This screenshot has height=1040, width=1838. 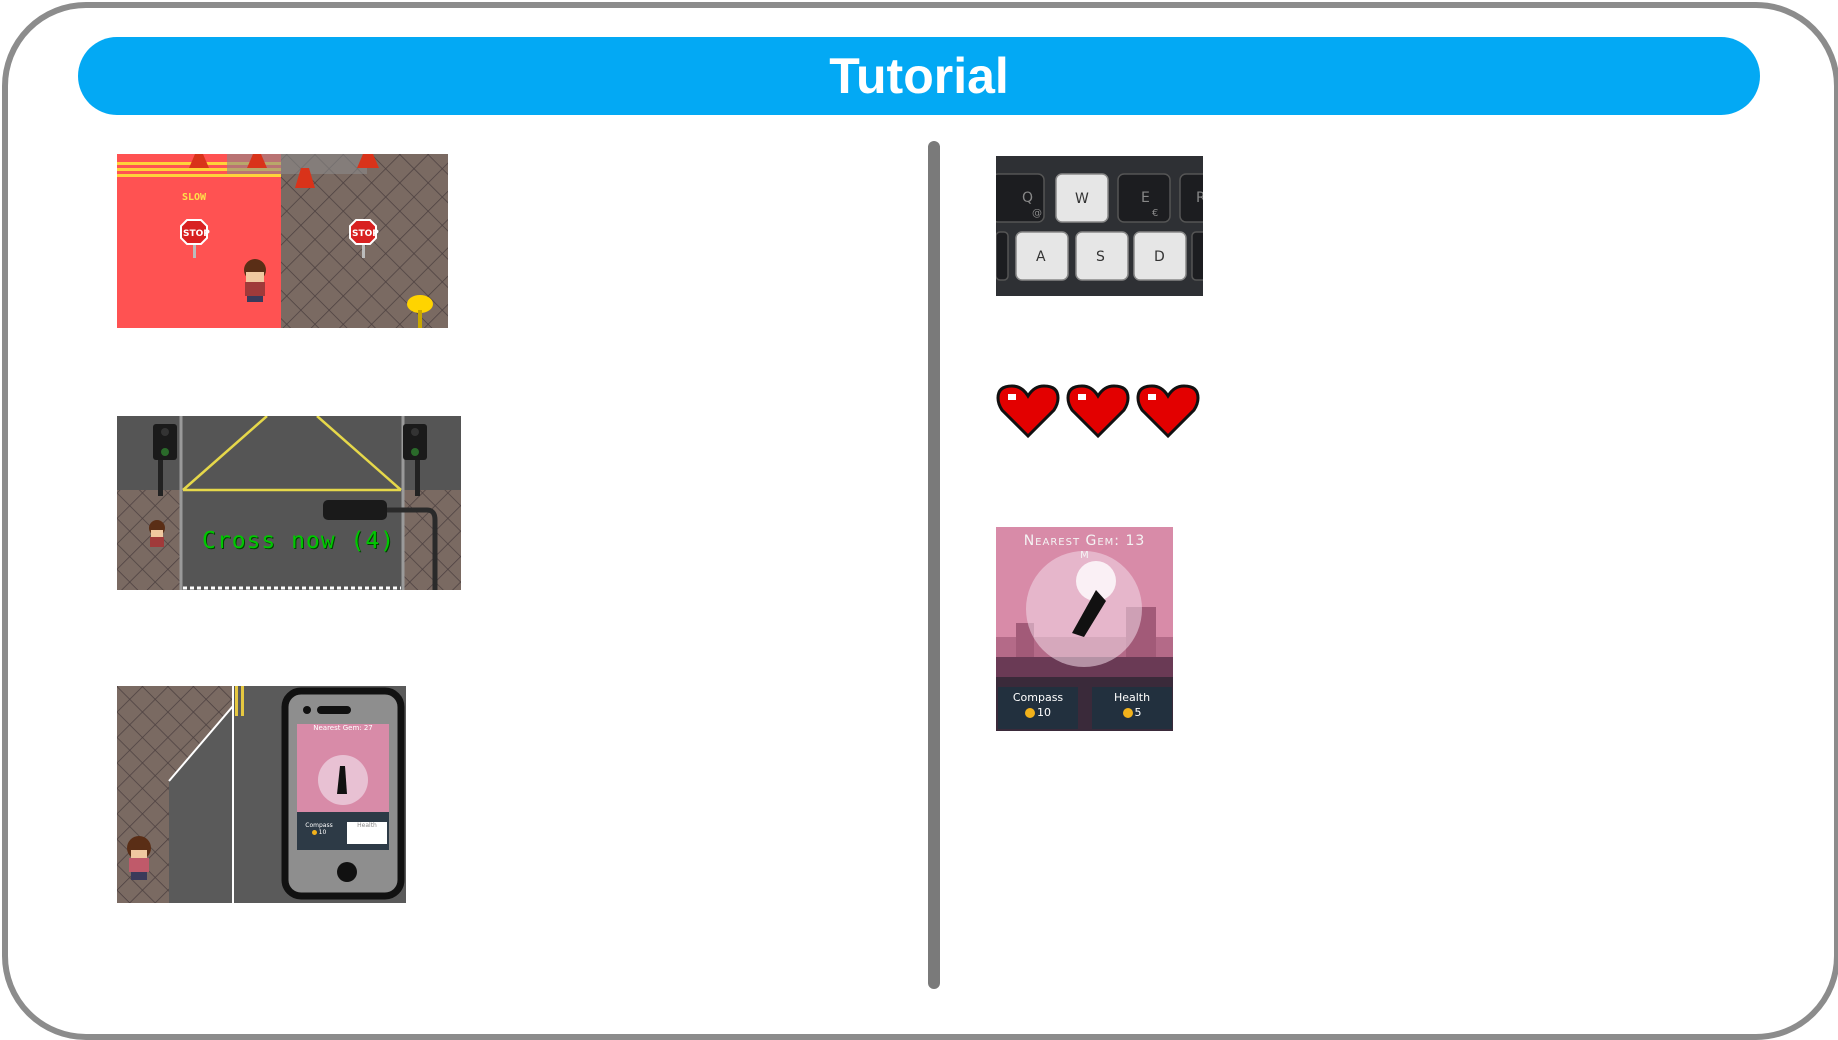 I want to click on page-title: Tutorial, so click(x=919, y=76).